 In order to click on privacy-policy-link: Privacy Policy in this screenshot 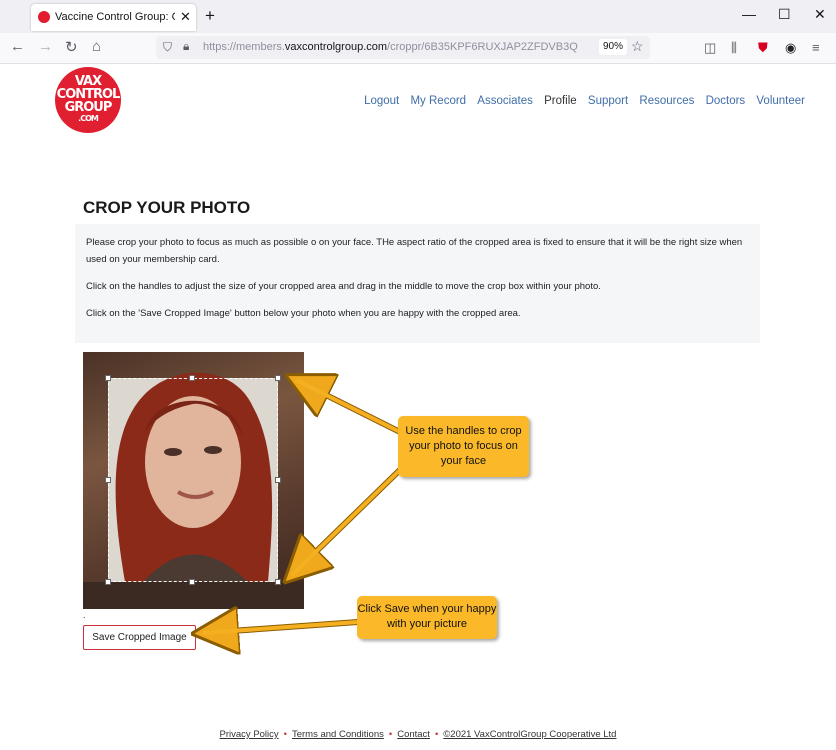, I will do `click(249, 734)`.